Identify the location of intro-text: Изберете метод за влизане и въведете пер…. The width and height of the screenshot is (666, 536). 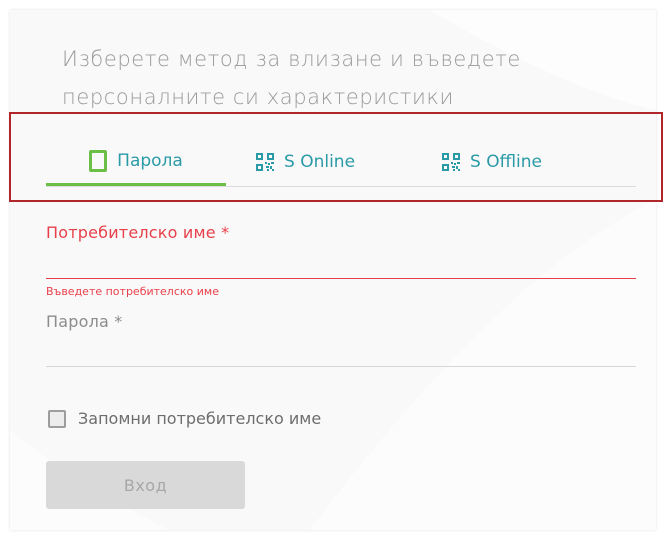
(342, 78).